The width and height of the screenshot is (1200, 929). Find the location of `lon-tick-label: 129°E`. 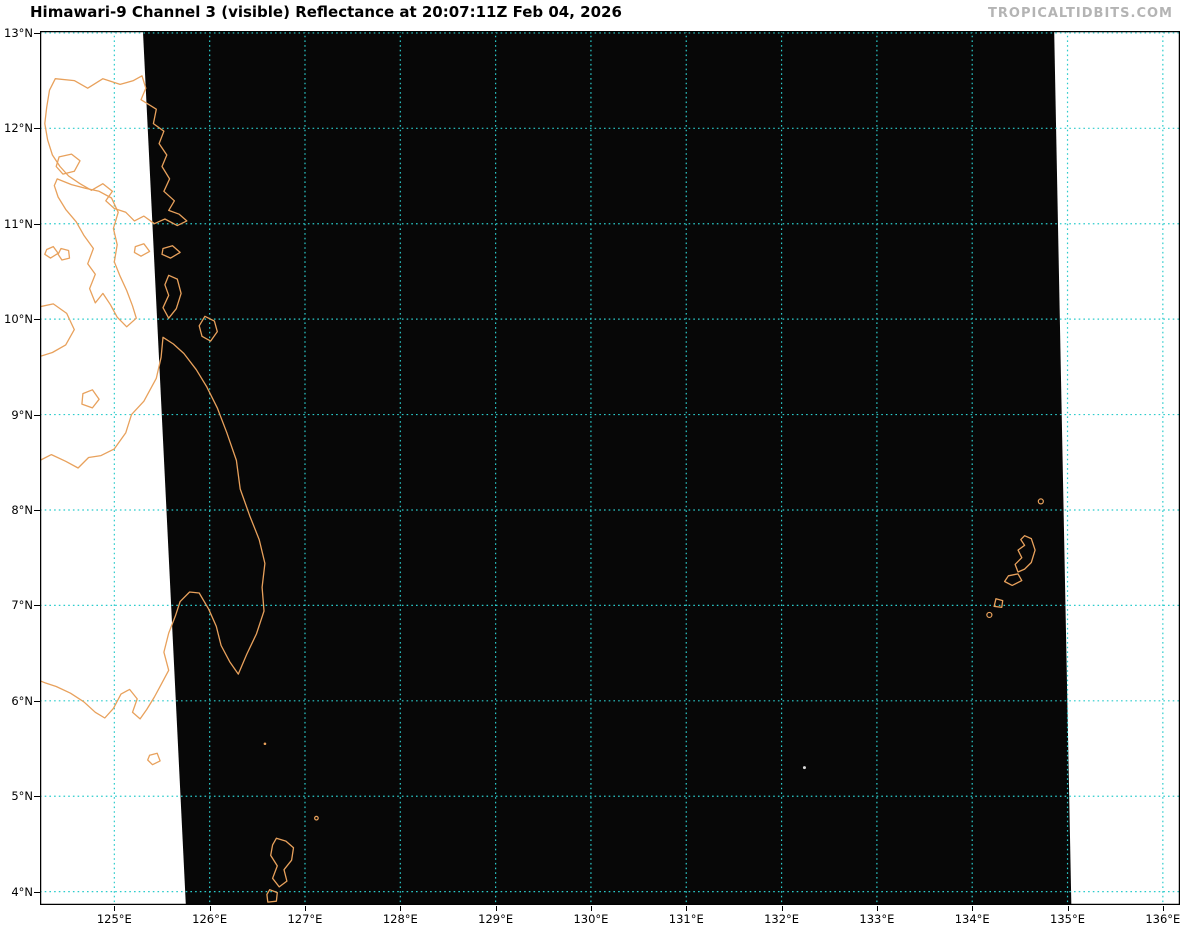

lon-tick-label: 129°E is located at coordinates (496, 919).